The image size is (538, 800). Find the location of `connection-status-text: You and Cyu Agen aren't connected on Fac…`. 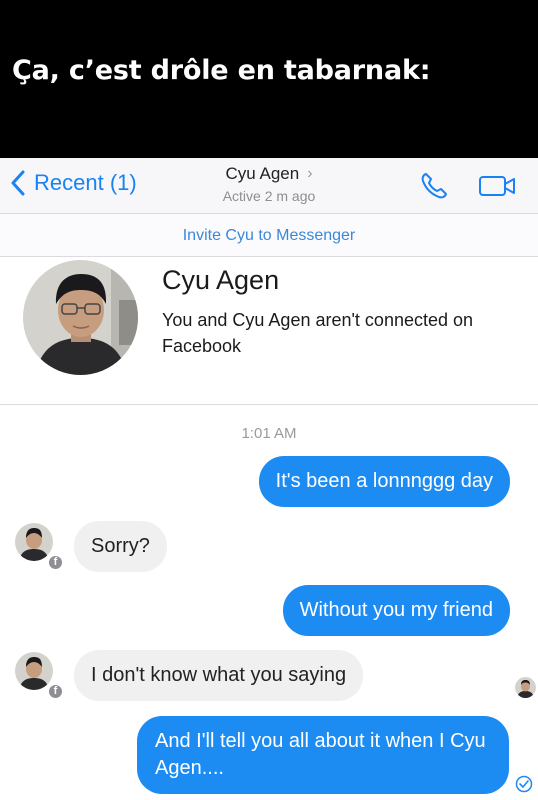

connection-status-text: You and Cyu Agen aren't connected on Fac… is located at coordinates (318, 333).